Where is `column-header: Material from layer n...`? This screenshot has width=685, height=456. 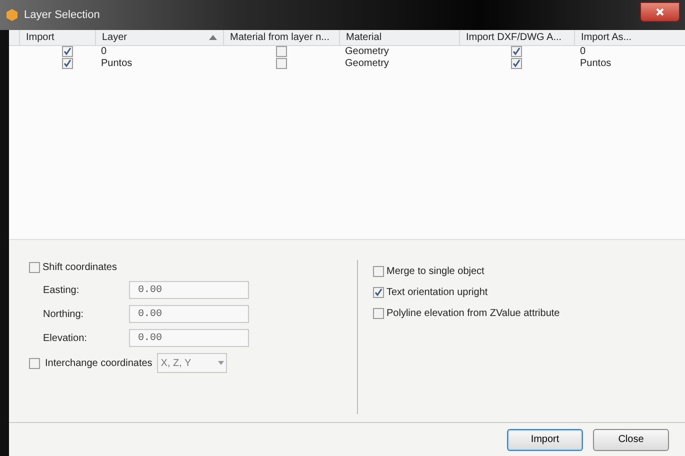 column-header: Material from layer n... is located at coordinates (281, 37).